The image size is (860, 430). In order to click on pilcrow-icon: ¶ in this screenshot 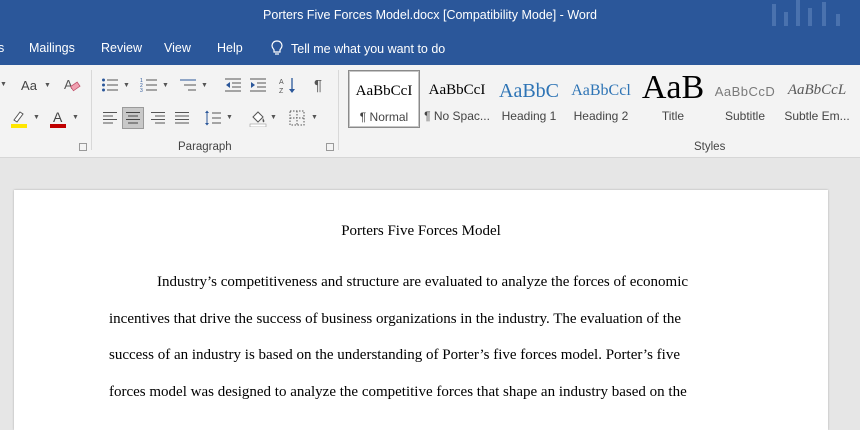, I will do `click(318, 85)`.